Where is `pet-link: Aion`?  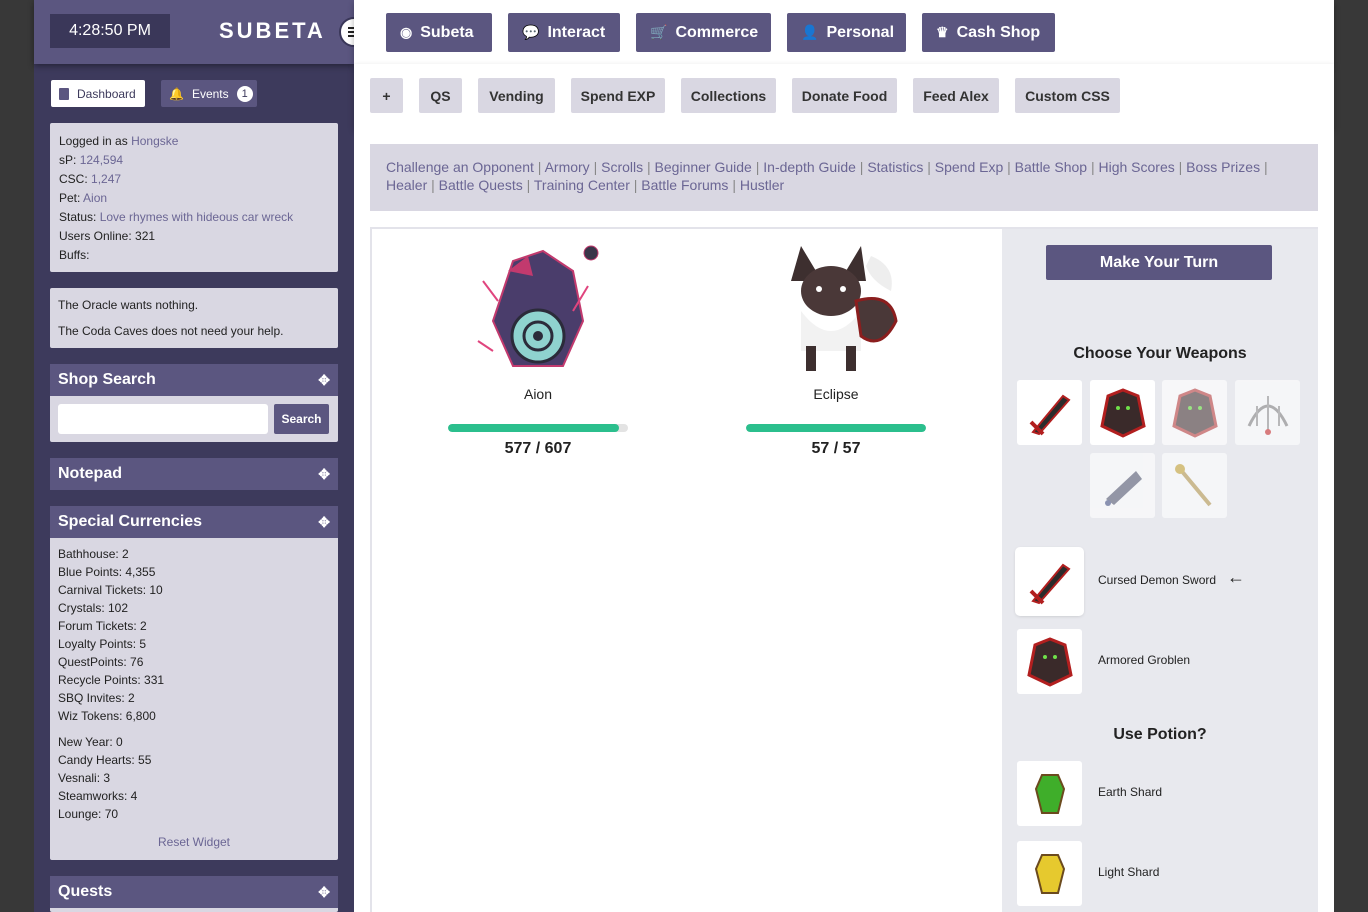
pet-link: Aion is located at coordinates (95, 198).